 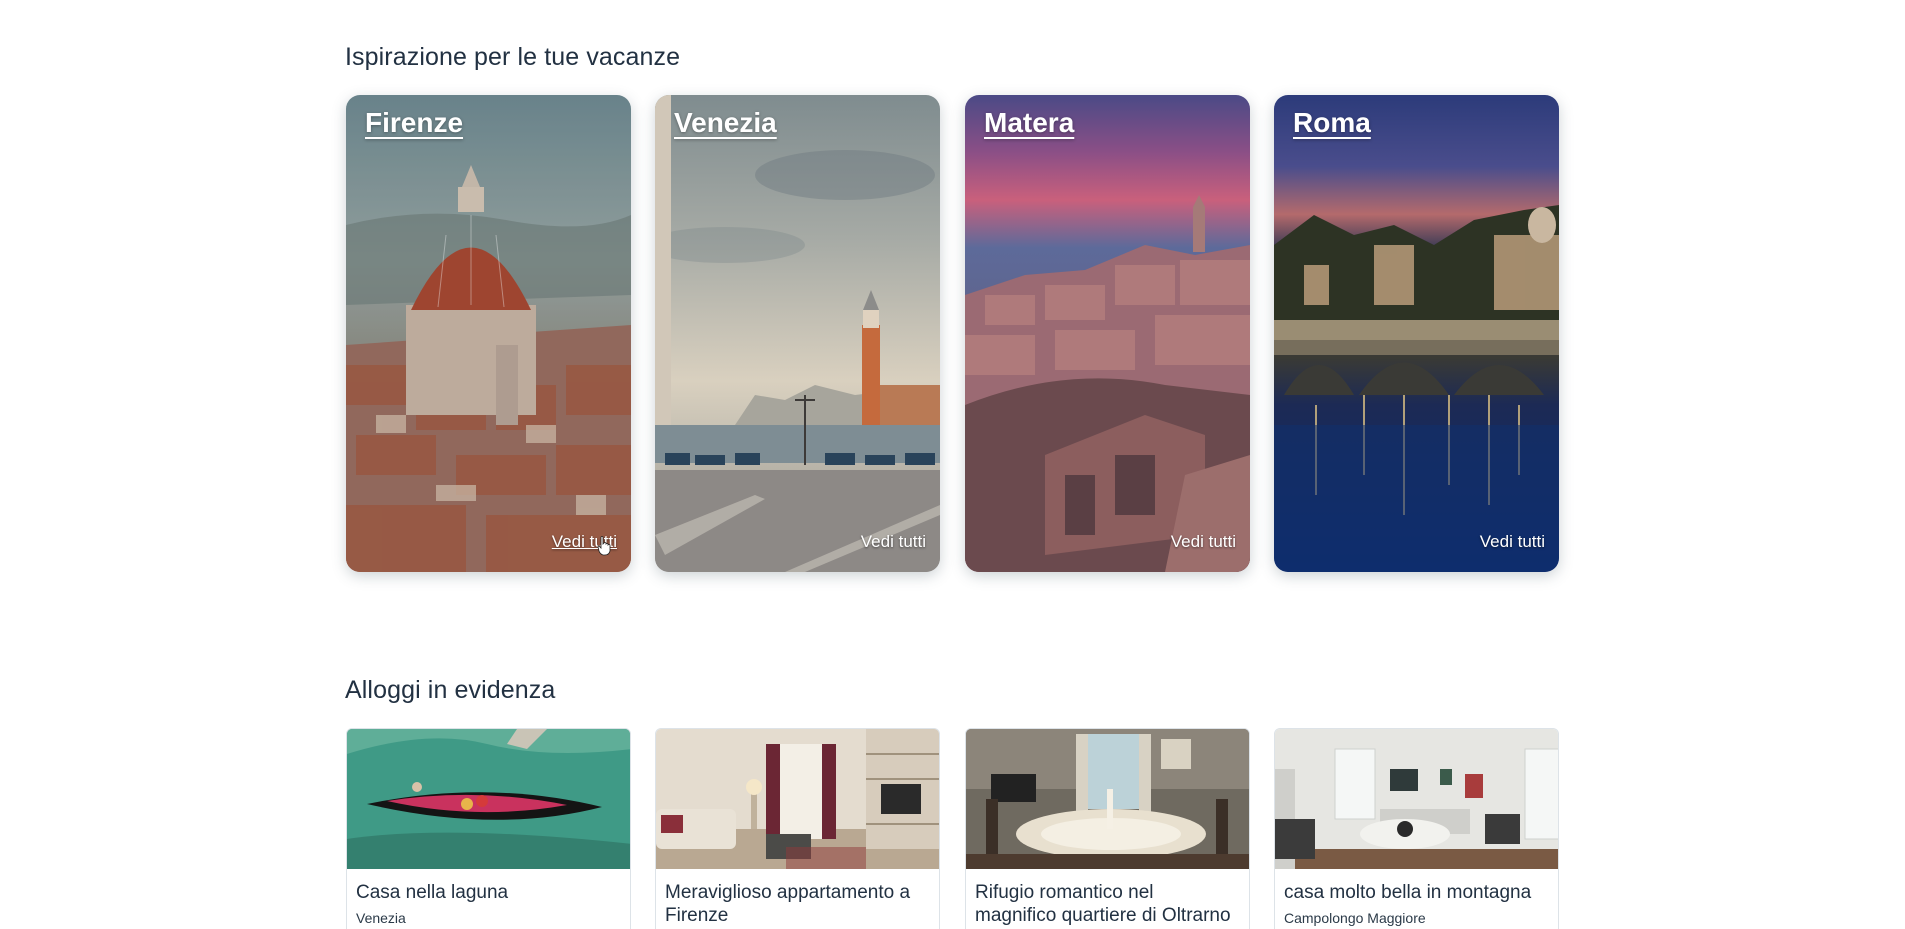 I want to click on listing-title: Casa nella laguna, so click(x=488, y=892).